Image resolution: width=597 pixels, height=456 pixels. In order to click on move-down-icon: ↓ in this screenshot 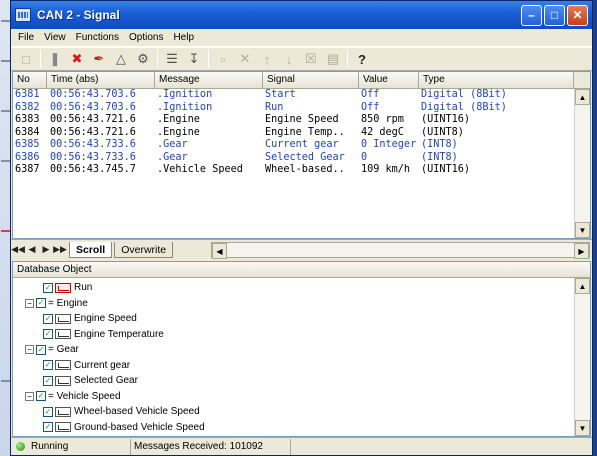, I will do `click(289, 59)`.